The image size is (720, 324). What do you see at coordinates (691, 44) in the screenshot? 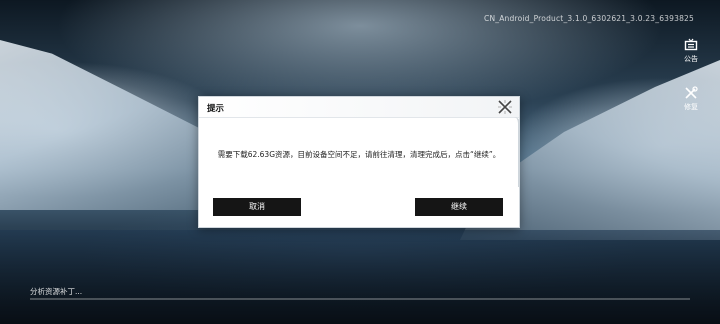
I see `notice-icon` at bounding box center [691, 44].